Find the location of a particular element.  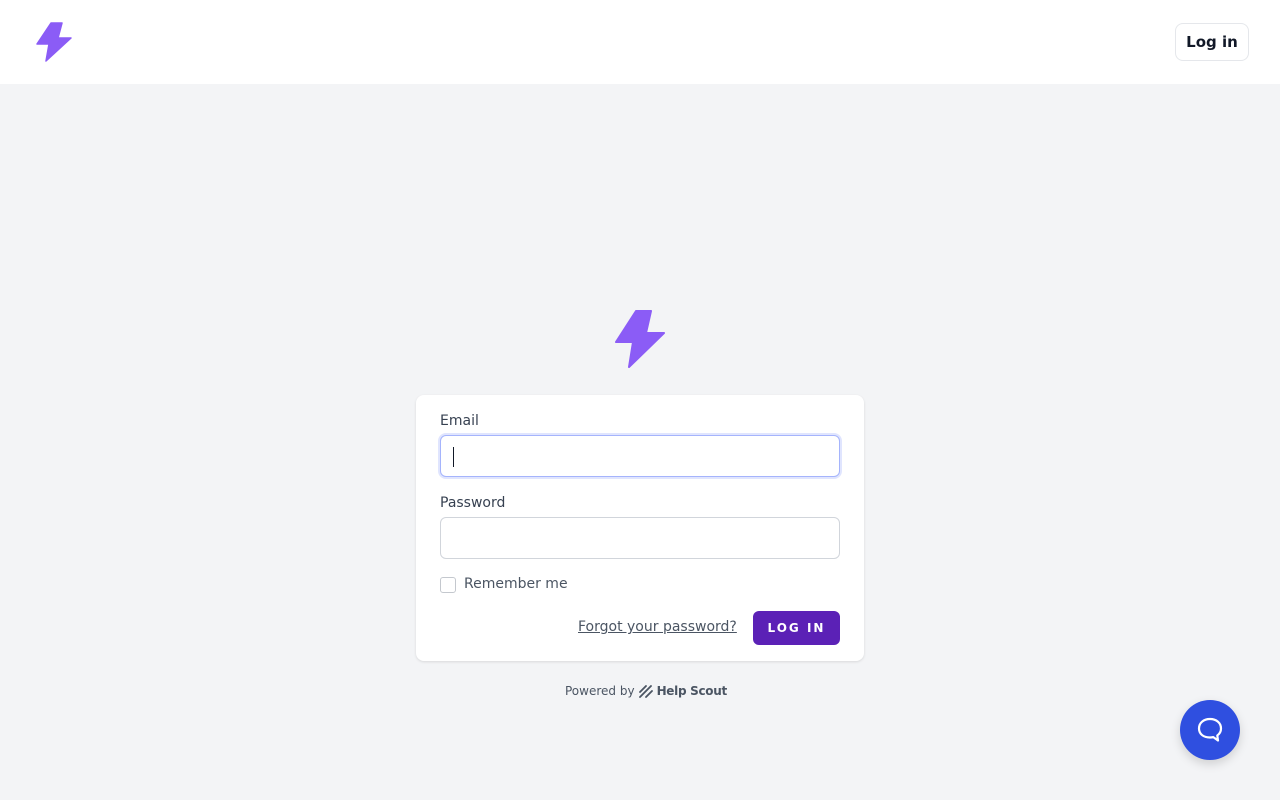

top-navbar: Log in is located at coordinates (640, 42).